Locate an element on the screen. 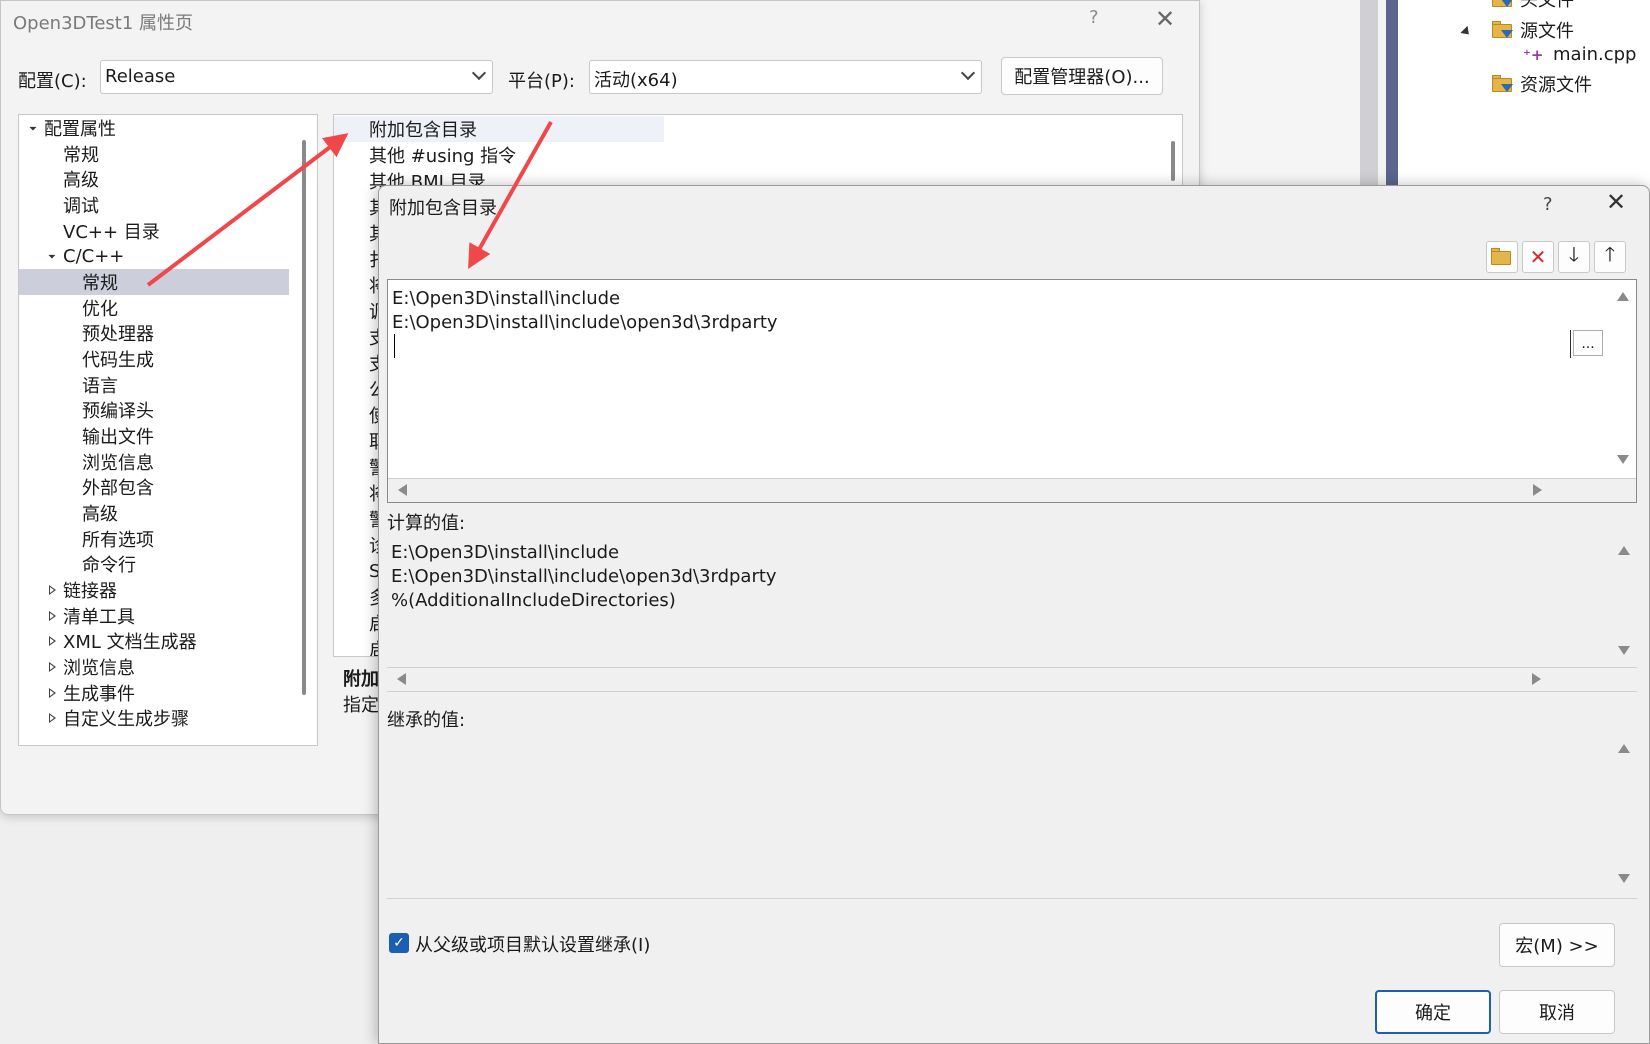 This screenshot has width=1650, height=1044. tree-node-main-cpp: ⁺+ main.cpp is located at coordinates (1579, 54).